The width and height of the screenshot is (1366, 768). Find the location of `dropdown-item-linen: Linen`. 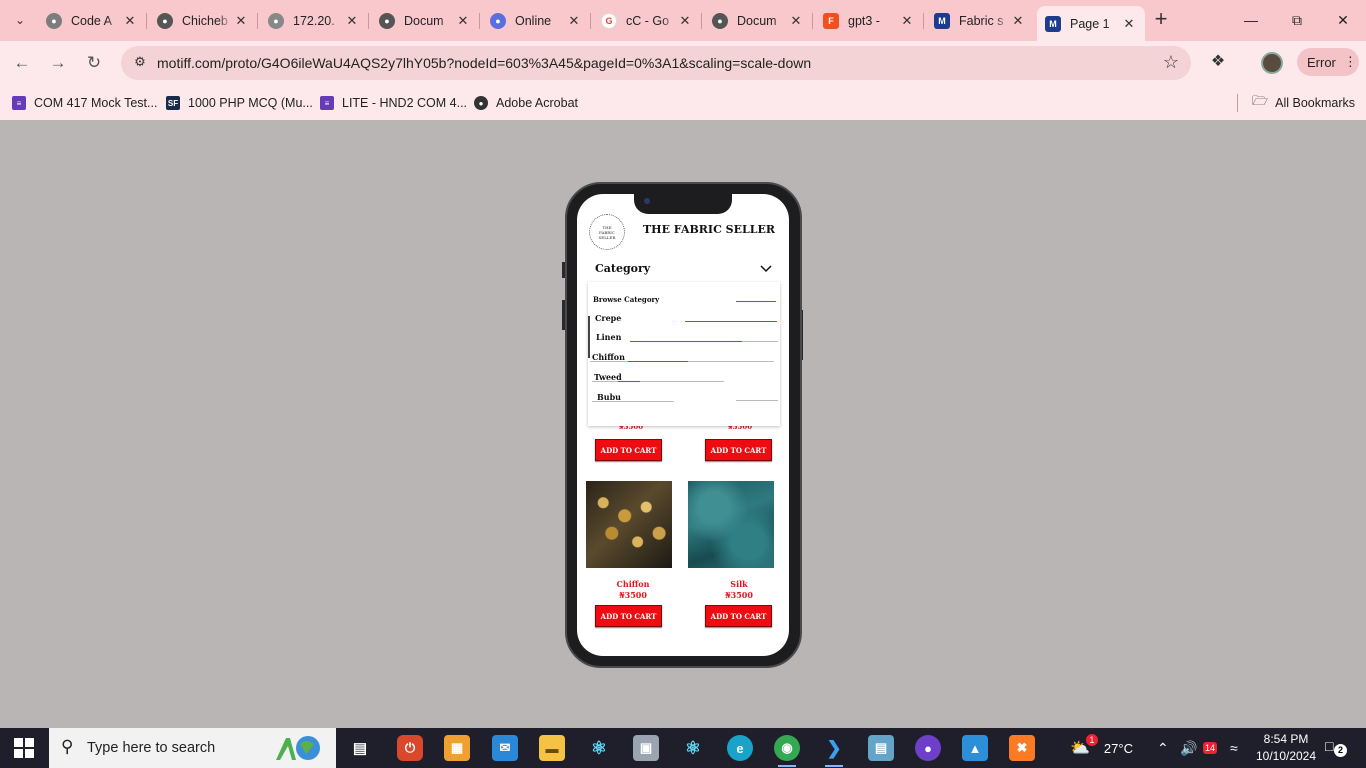

dropdown-item-linen: Linen is located at coordinates (608, 337).